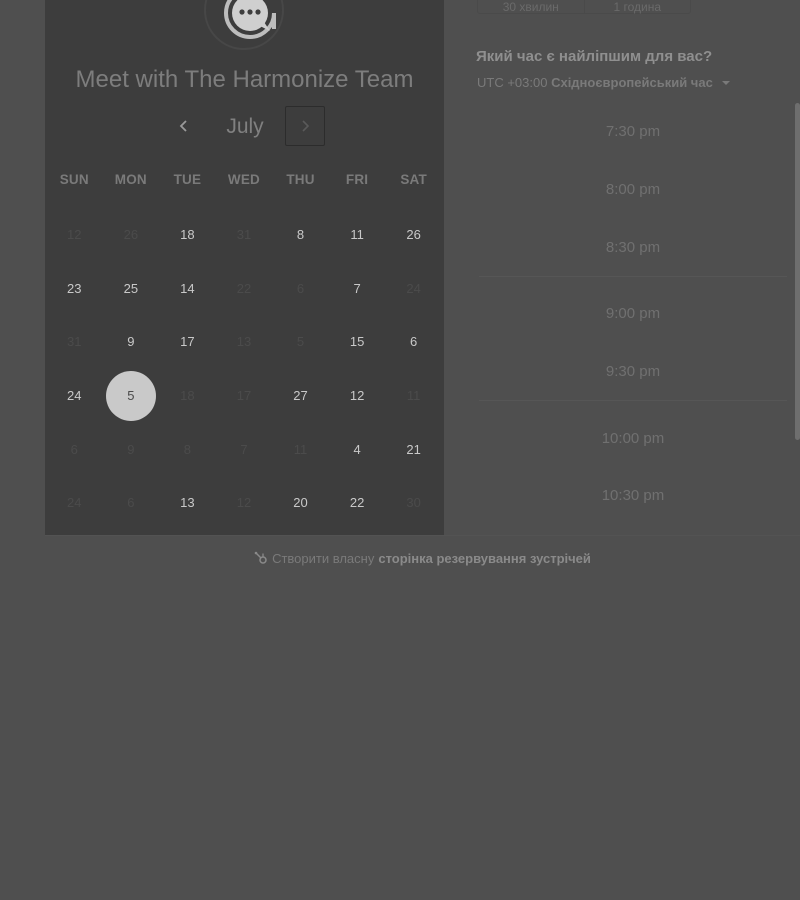 The width and height of the screenshot is (800, 900). What do you see at coordinates (357, 179) in the screenshot?
I see `weekday-label: FRI` at bounding box center [357, 179].